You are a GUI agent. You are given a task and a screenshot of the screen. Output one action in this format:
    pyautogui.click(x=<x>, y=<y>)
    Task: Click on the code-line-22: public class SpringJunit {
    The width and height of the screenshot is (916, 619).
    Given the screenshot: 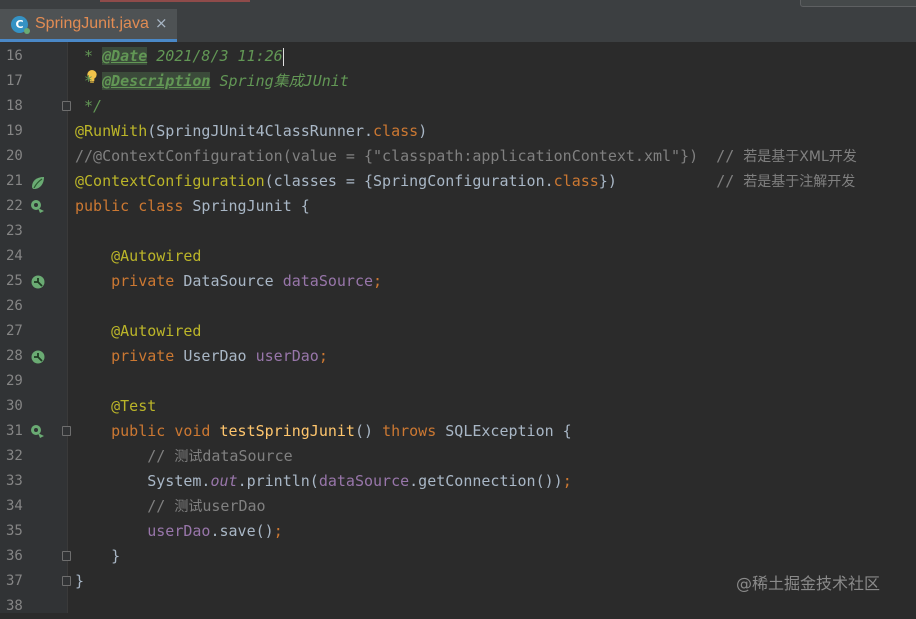 What is the action you would take?
    pyautogui.click(x=458, y=206)
    